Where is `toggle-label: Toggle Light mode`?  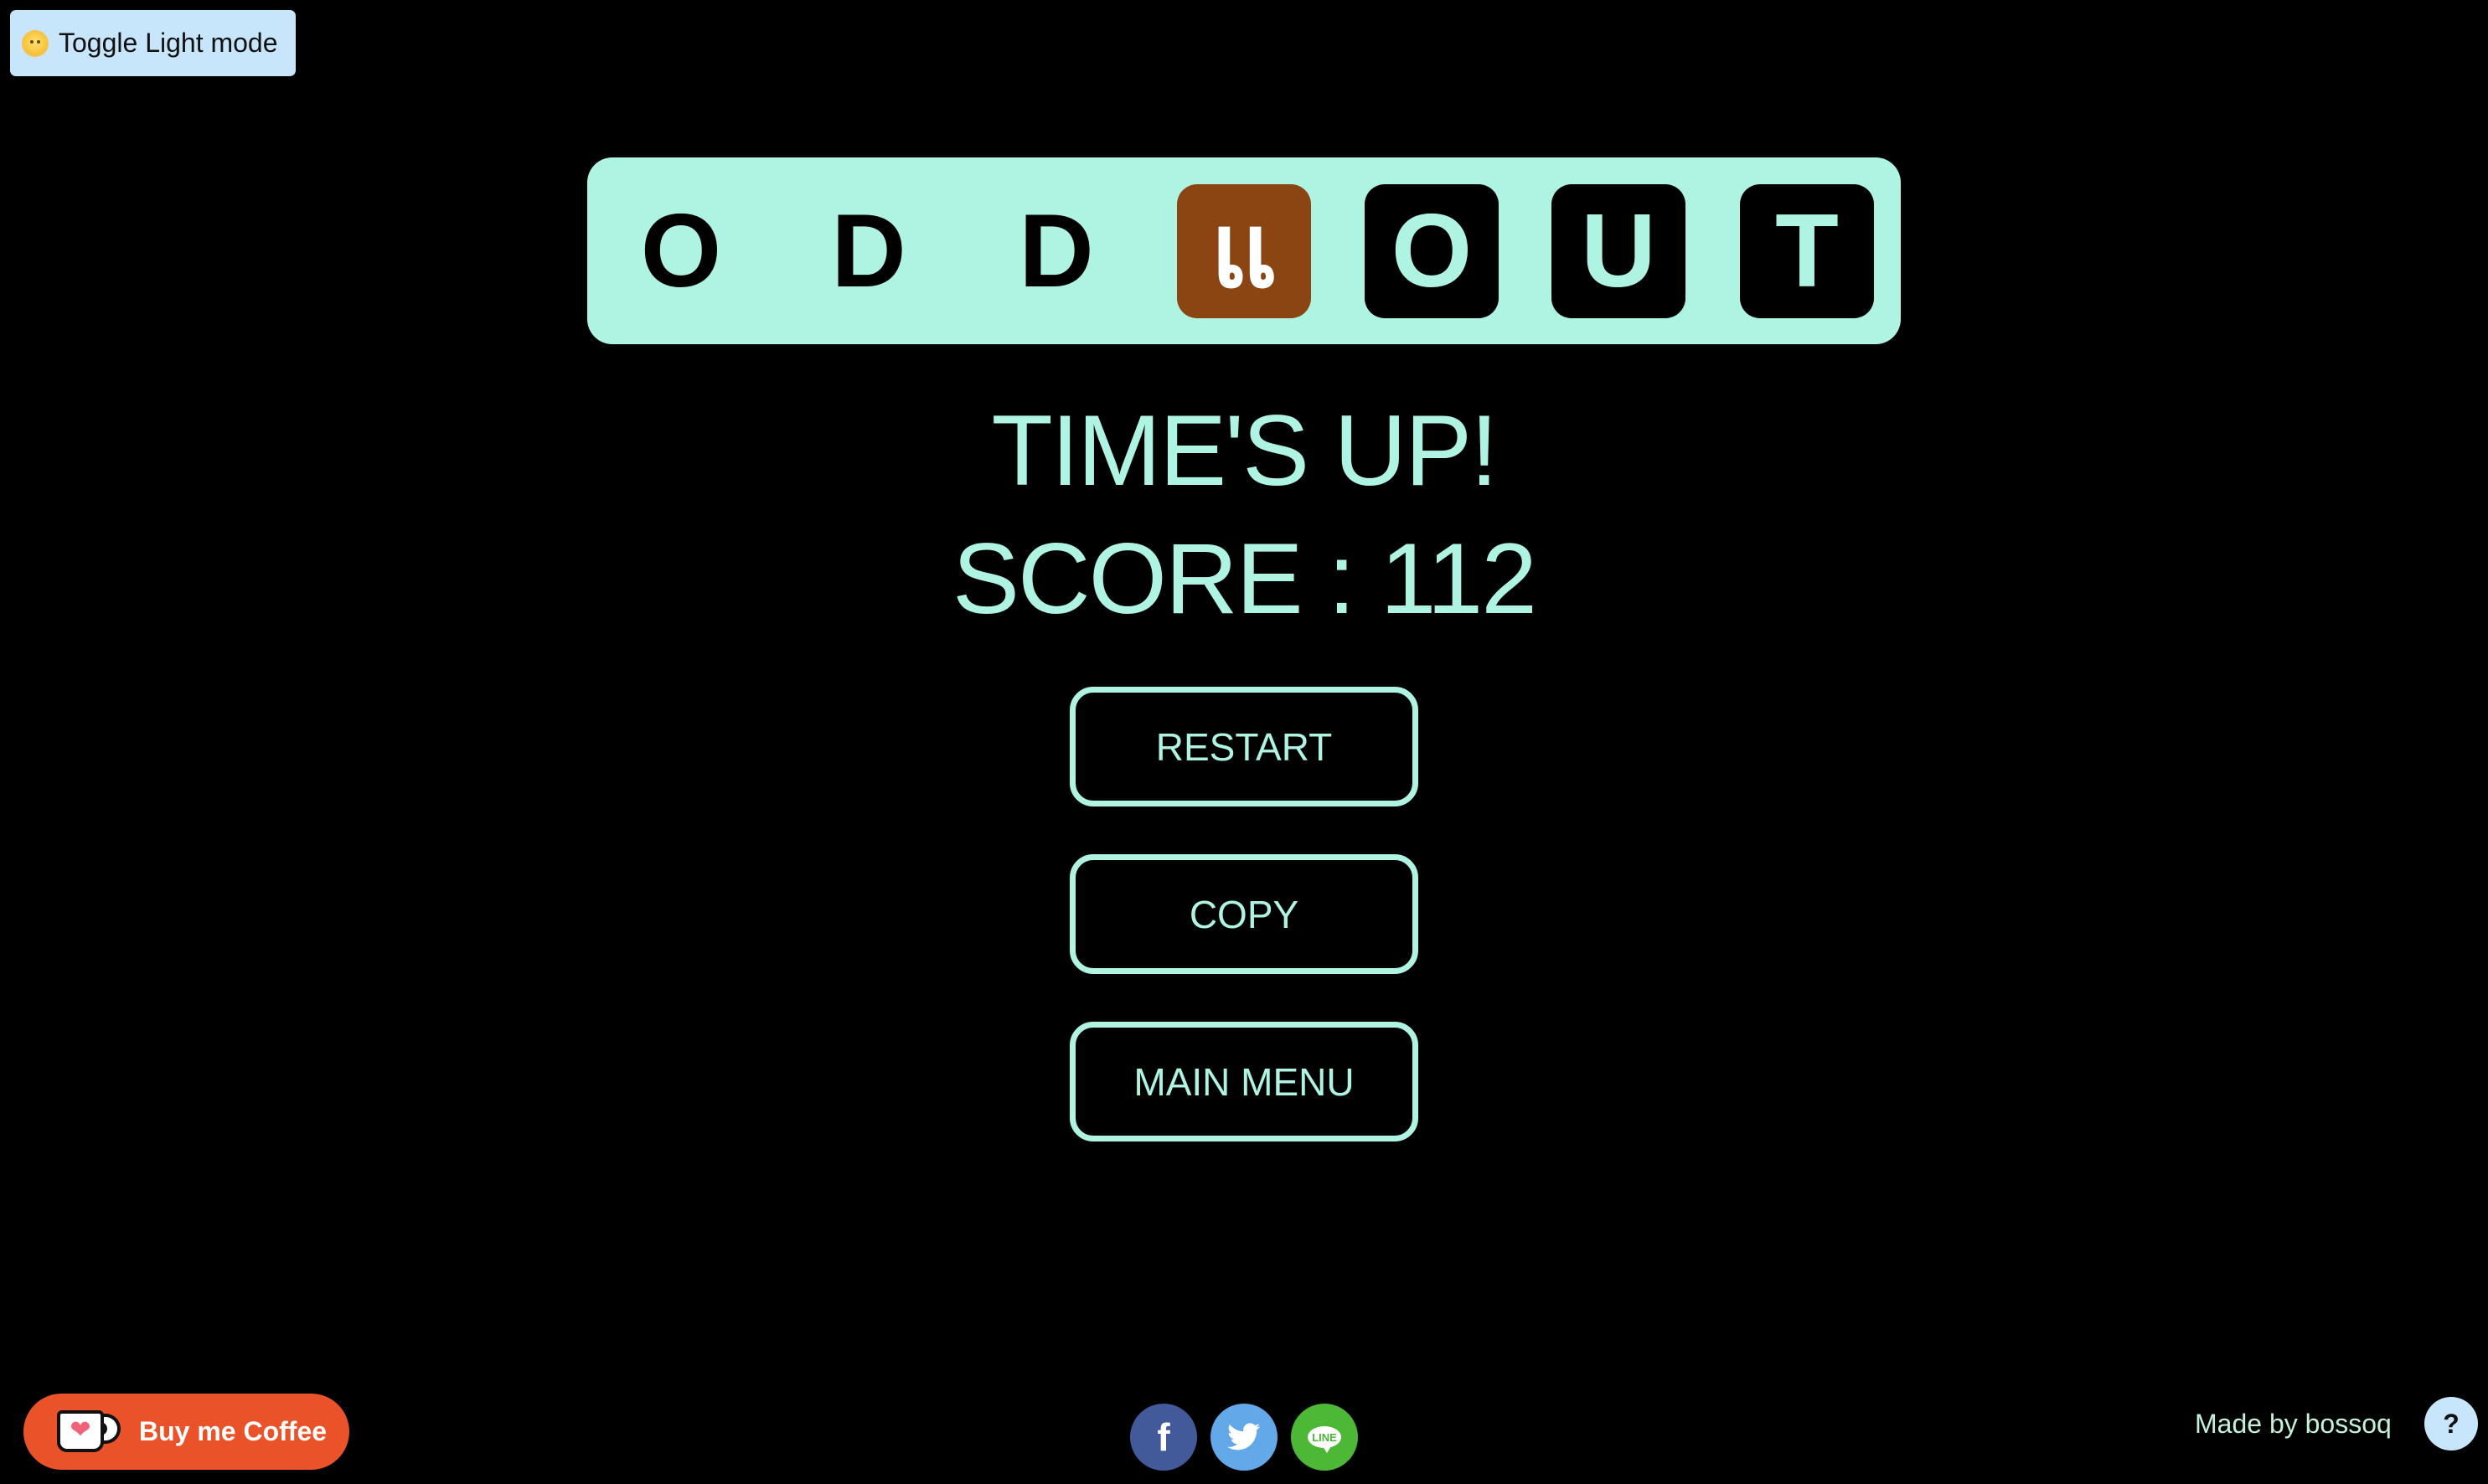 toggle-label: Toggle Light mode is located at coordinates (168, 43).